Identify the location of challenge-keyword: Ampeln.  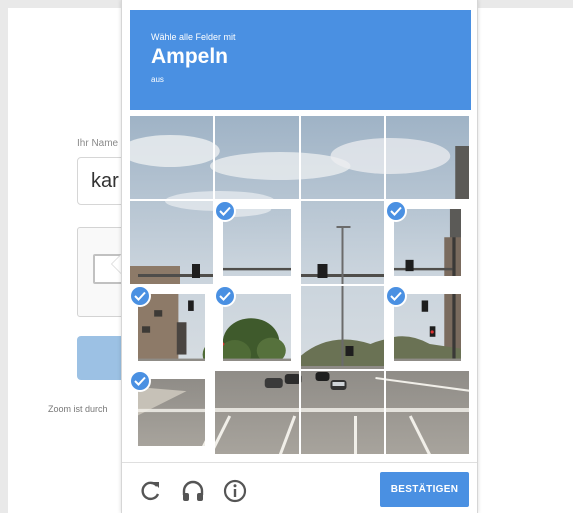
(190, 56).